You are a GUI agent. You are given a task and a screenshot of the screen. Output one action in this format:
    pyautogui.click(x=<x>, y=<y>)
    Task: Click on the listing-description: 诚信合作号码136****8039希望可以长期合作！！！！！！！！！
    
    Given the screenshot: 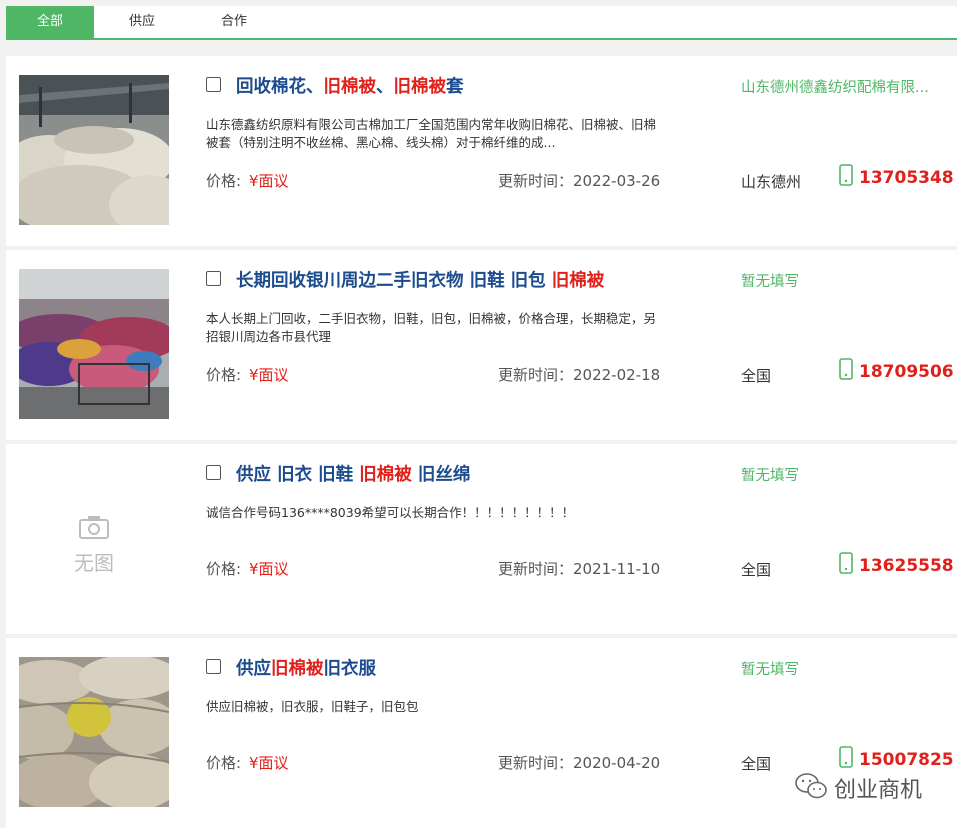 What is the action you would take?
    pyautogui.click(x=390, y=512)
    